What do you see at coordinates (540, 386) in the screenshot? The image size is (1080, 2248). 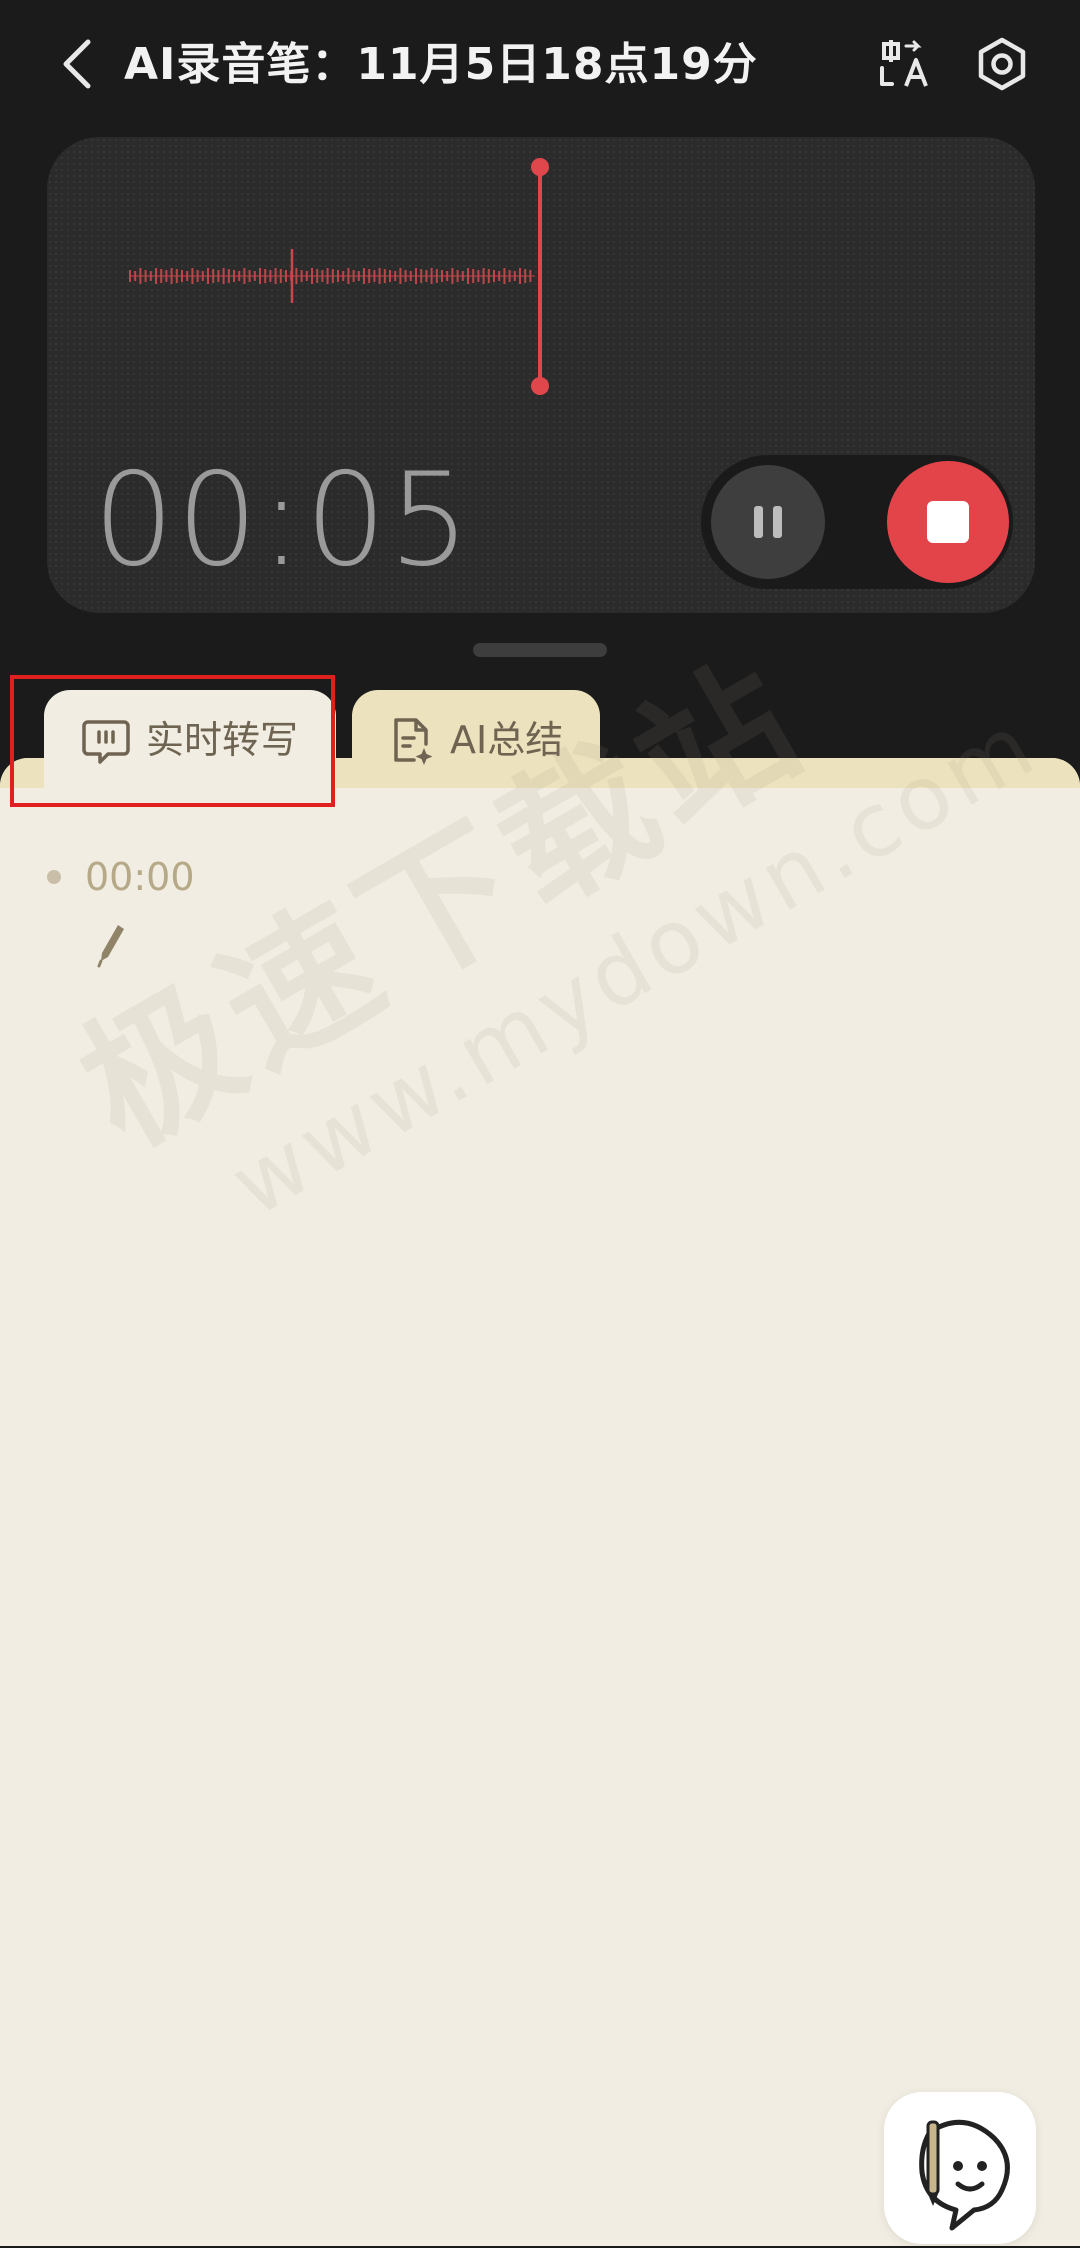 I see `playhead-bottom-dot` at bounding box center [540, 386].